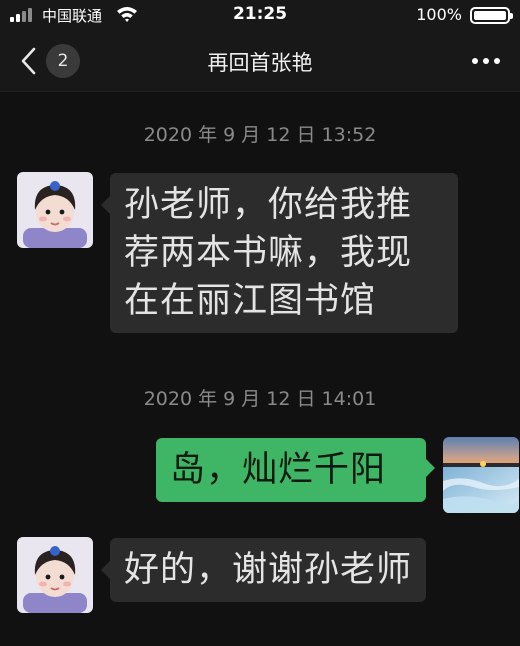  I want to click on battery-icon, so click(491, 15).